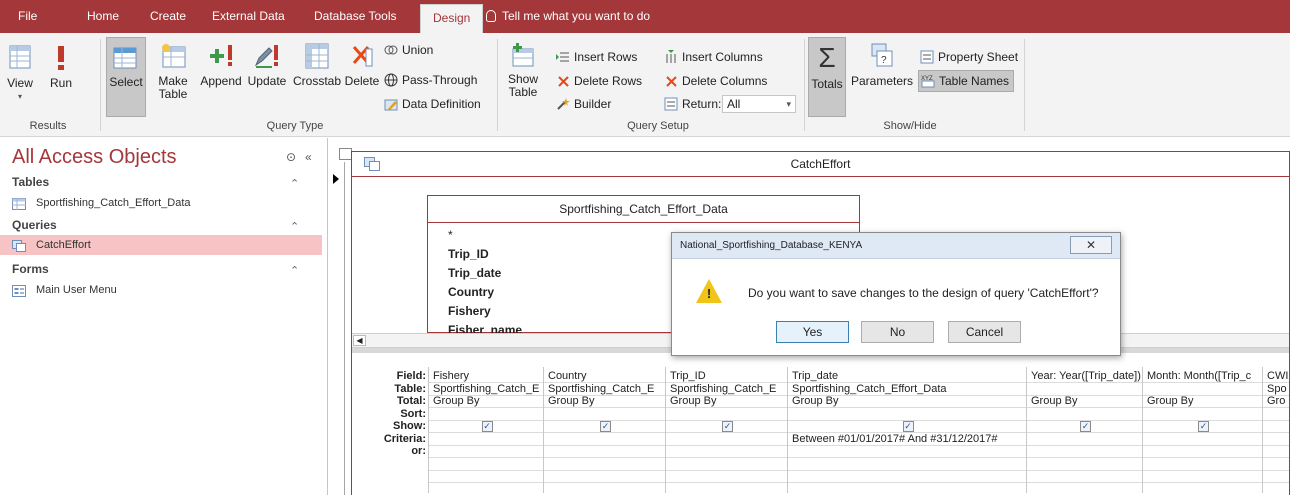  What do you see at coordinates (308, 157) in the screenshot?
I see `nav-collapse-icon: «` at bounding box center [308, 157].